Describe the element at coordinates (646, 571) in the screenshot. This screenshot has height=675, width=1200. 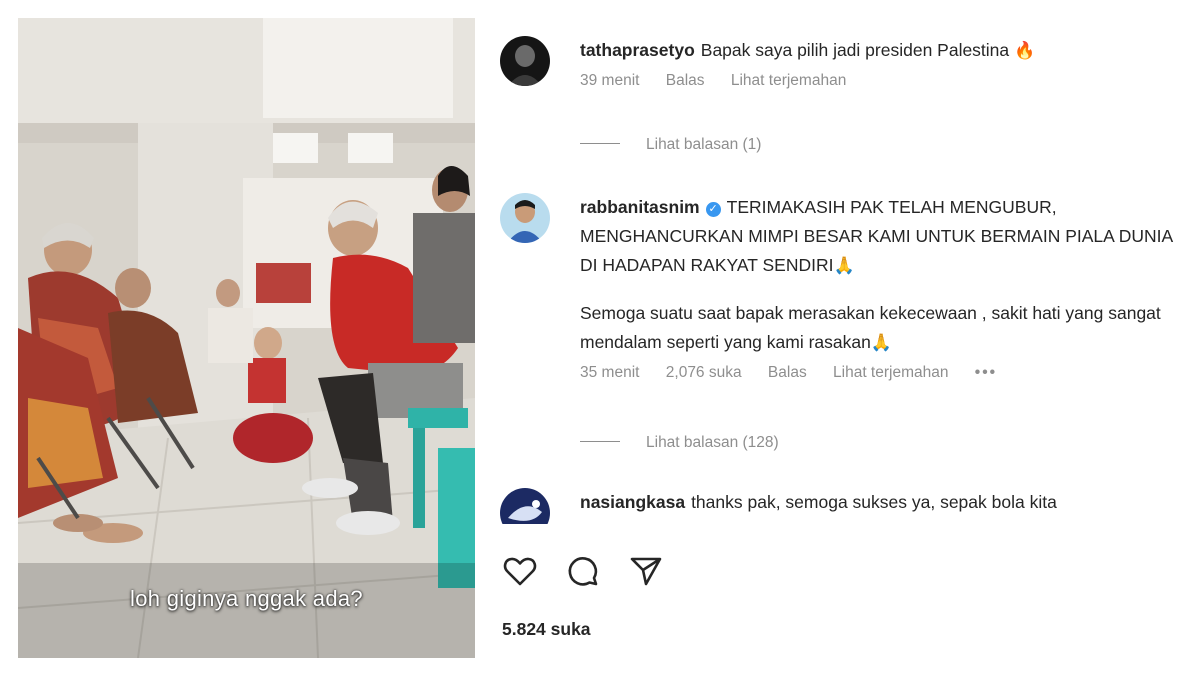
I see `share-icon` at that location.